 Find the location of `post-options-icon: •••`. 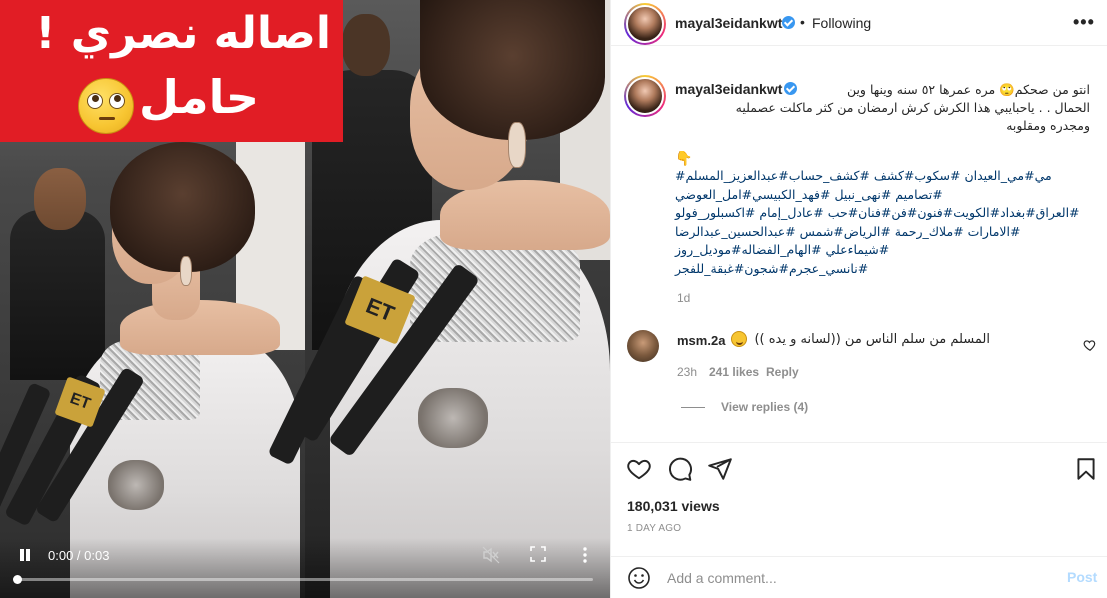

post-options-icon: ••• is located at coordinates (1084, 22).